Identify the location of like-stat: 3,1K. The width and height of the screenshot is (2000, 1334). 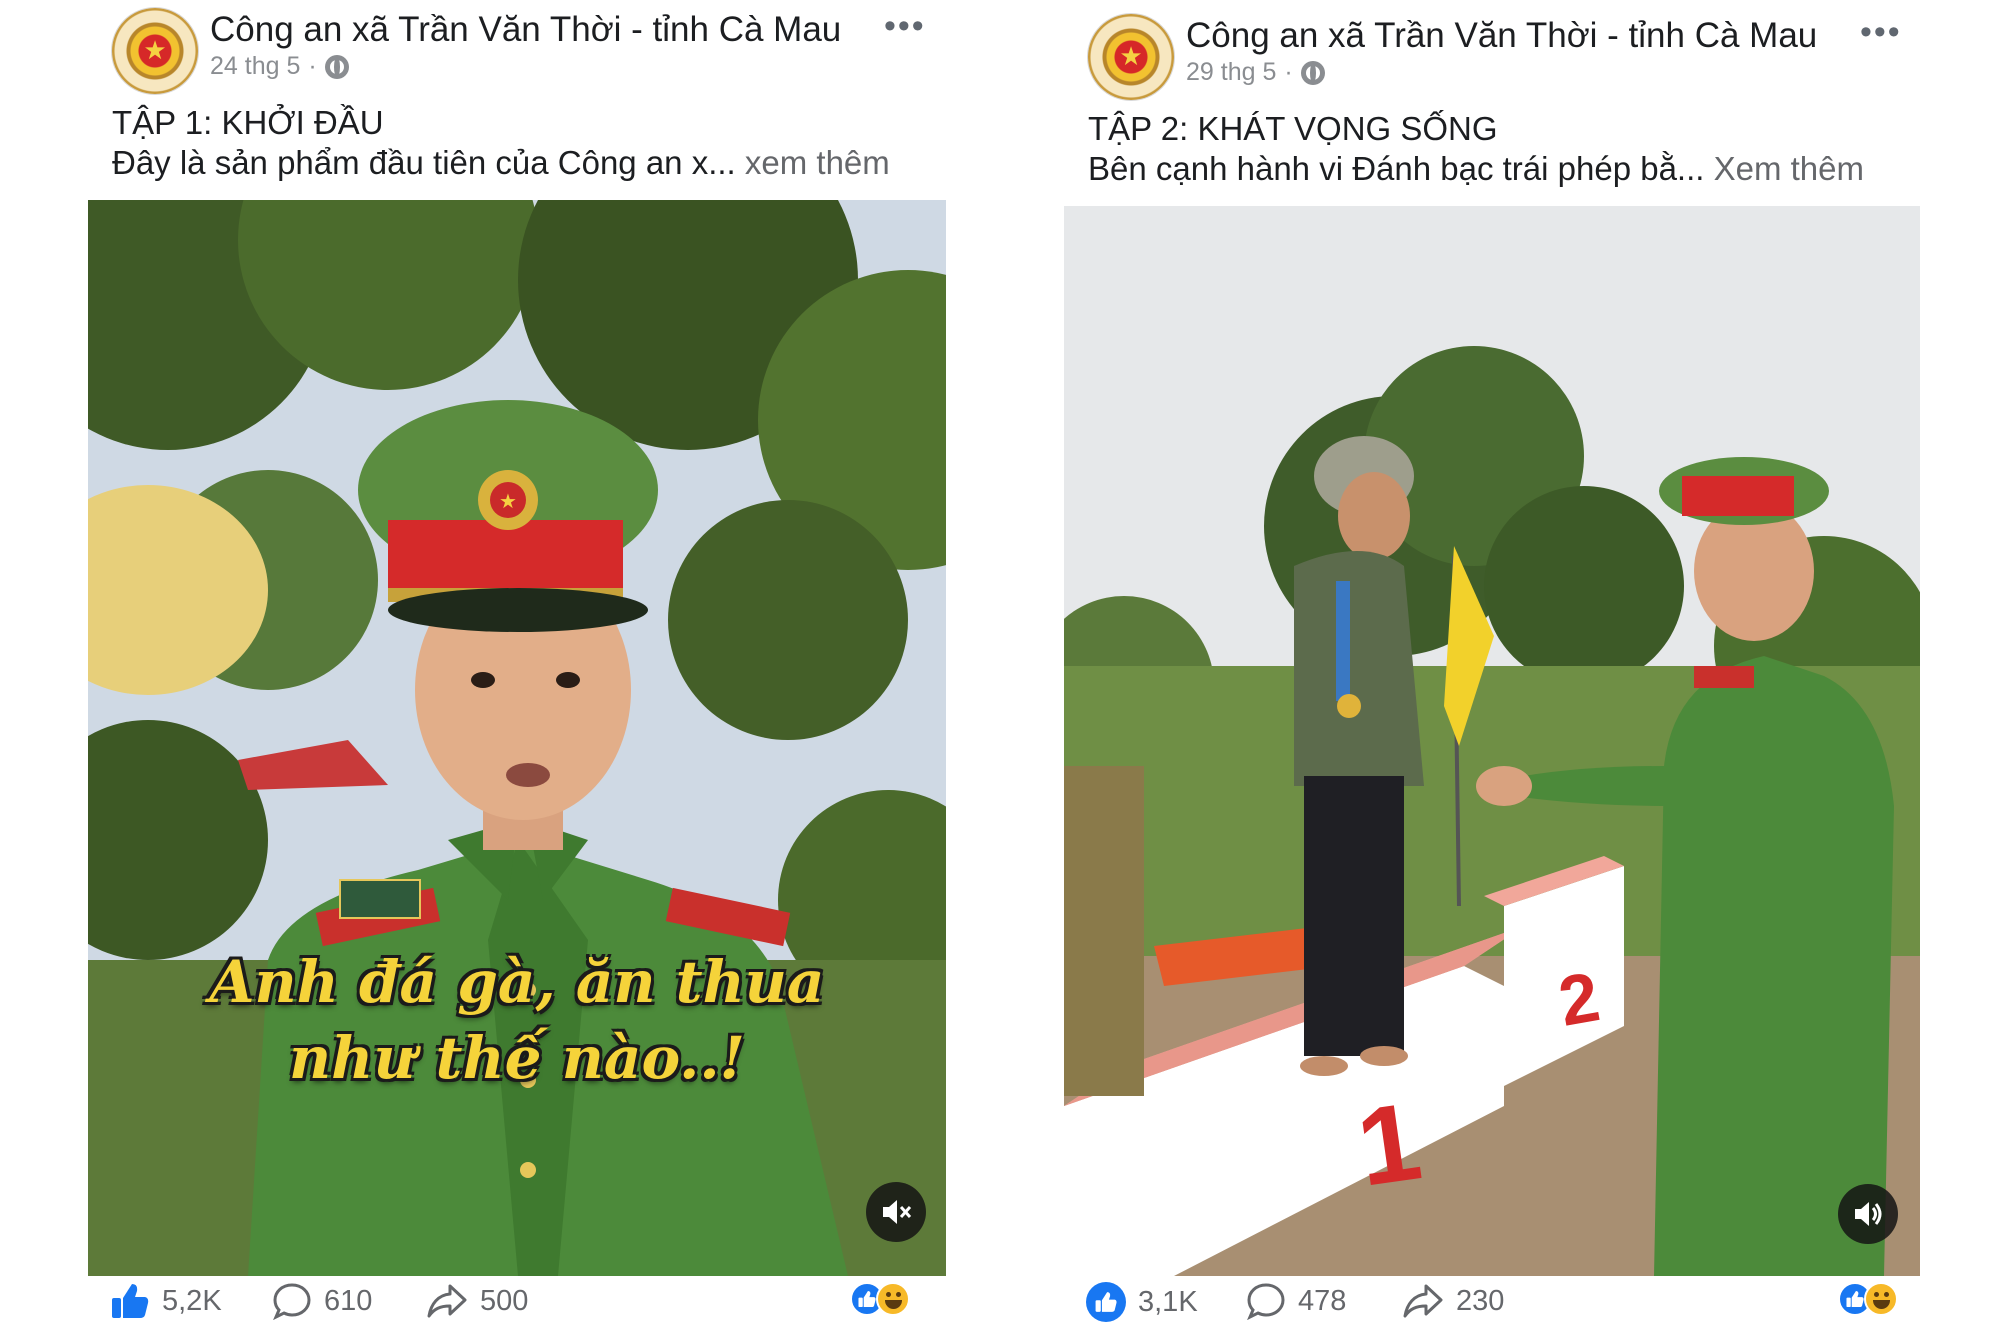
(1142, 1302).